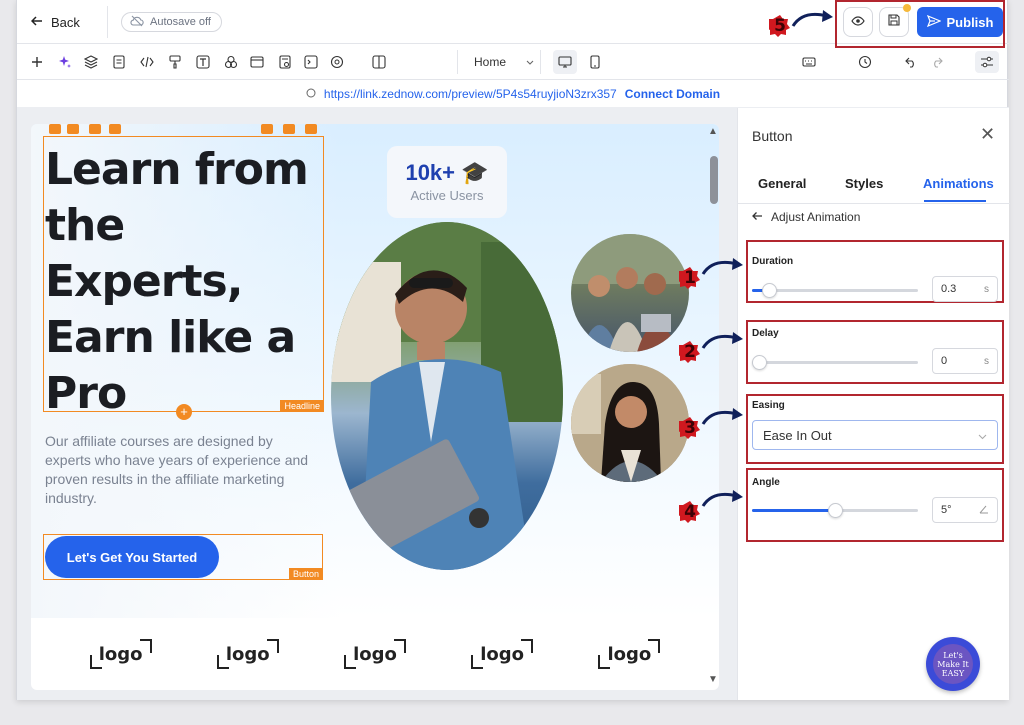  I want to click on easing-value: Ease In Out, so click(797, 435).